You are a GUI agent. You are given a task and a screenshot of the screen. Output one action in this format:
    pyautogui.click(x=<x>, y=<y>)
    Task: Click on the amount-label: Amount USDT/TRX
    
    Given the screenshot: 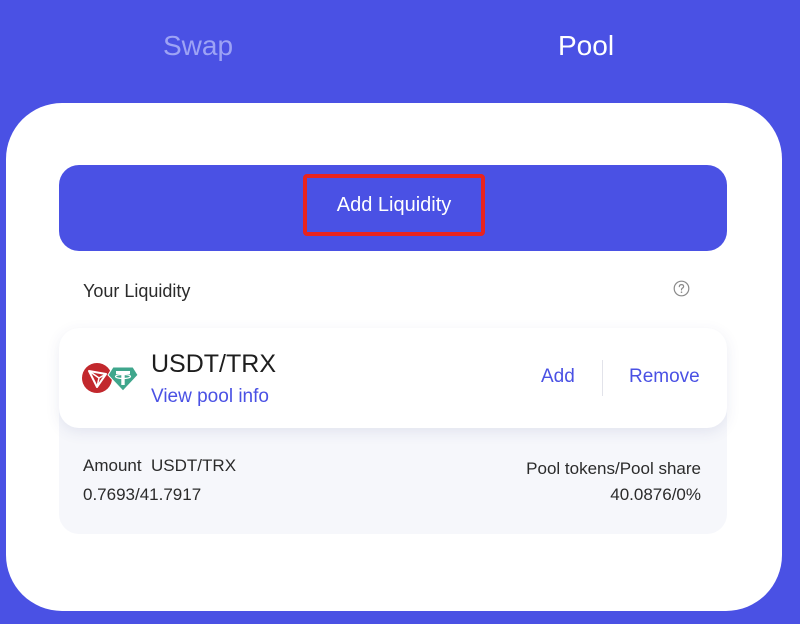 What is the action you would take?
    pyautogui.click(x=160, y=465)
    